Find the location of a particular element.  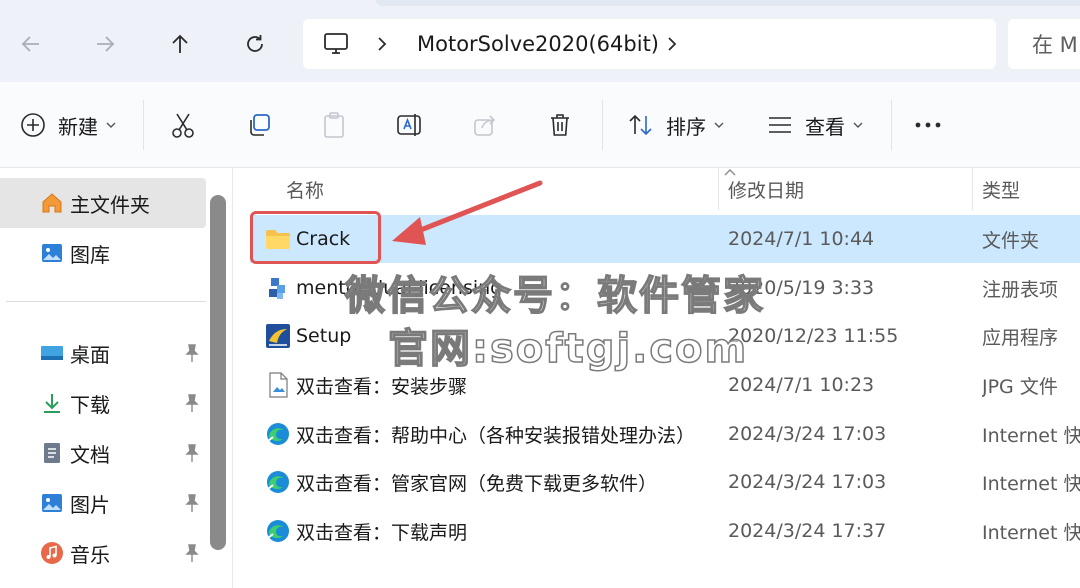

more-dots-icon is located at coordinates (928, 125).